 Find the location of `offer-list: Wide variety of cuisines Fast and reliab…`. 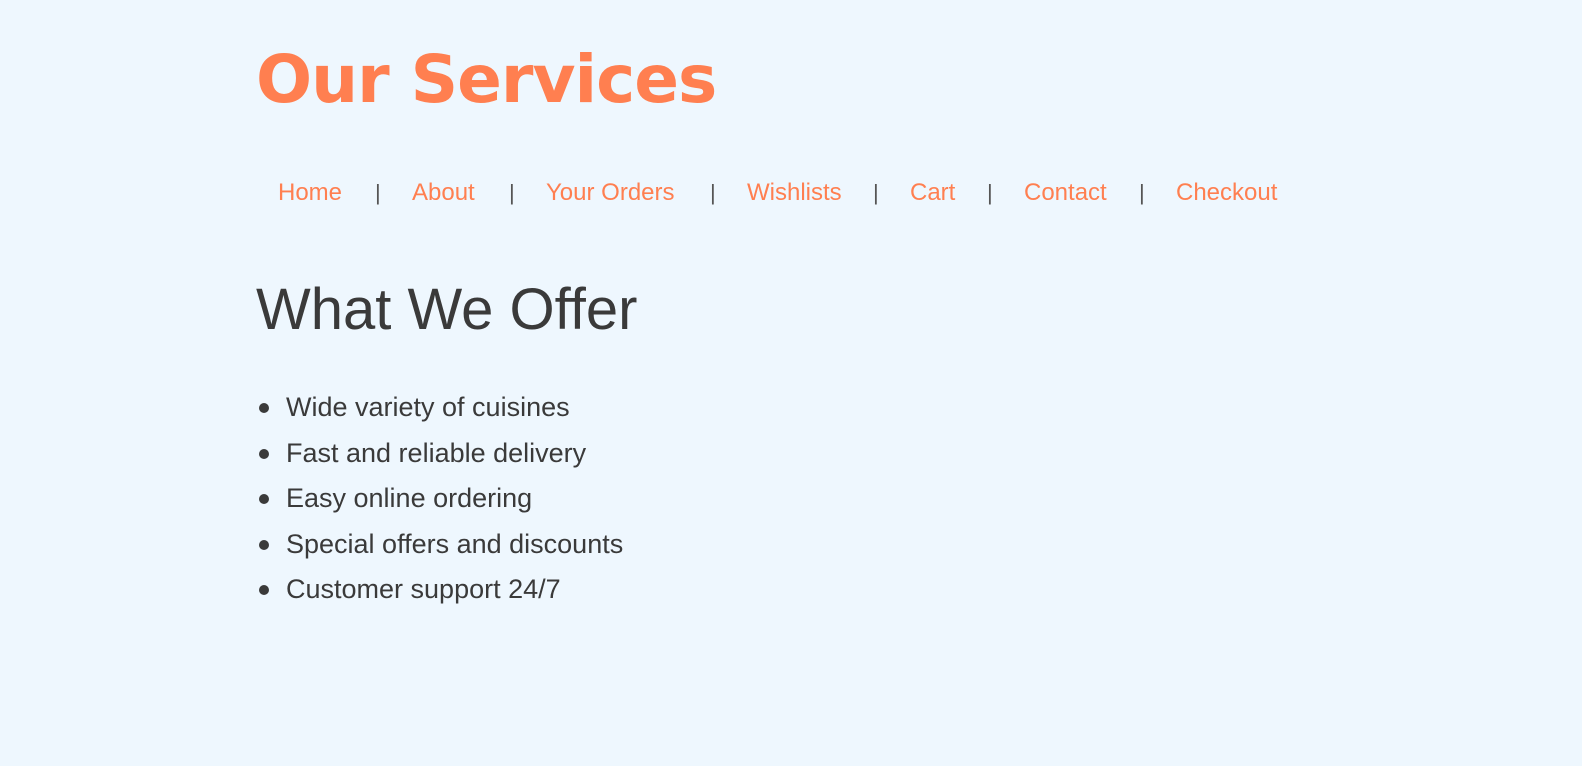

offer-list: Wide variety of cuisines Fast and reliab… is located at coordinates (439, 499).